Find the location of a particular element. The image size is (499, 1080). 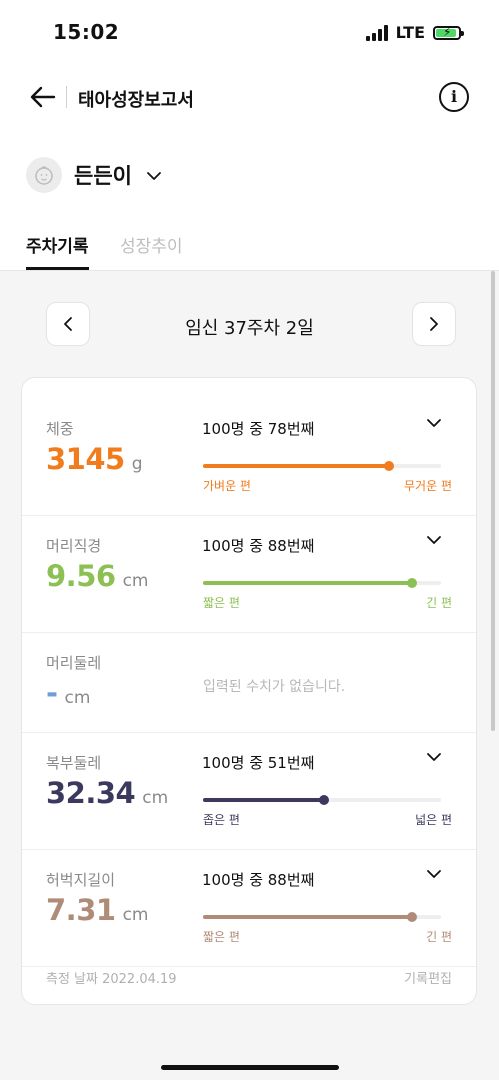

value-number: - is located at coordinates (52, 693).